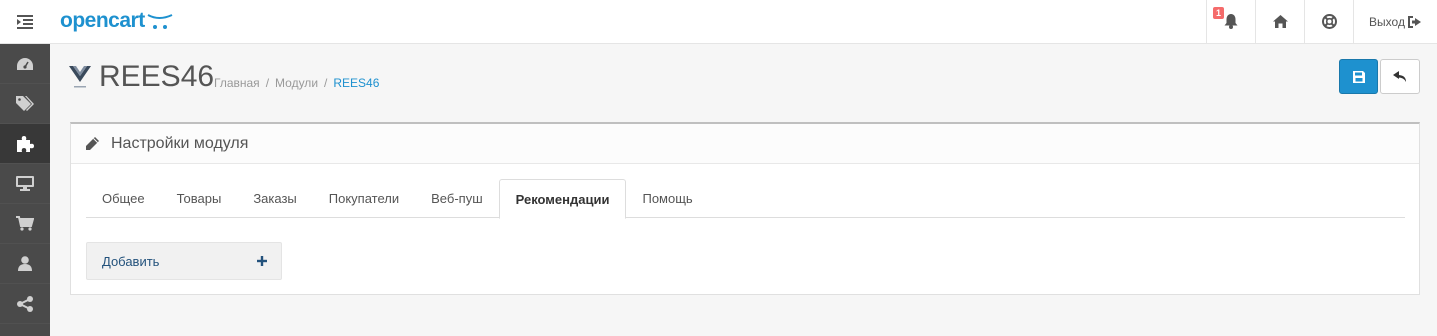 The image size is (1437, 336). I want to click on notifications-button, so click(1230, 21).